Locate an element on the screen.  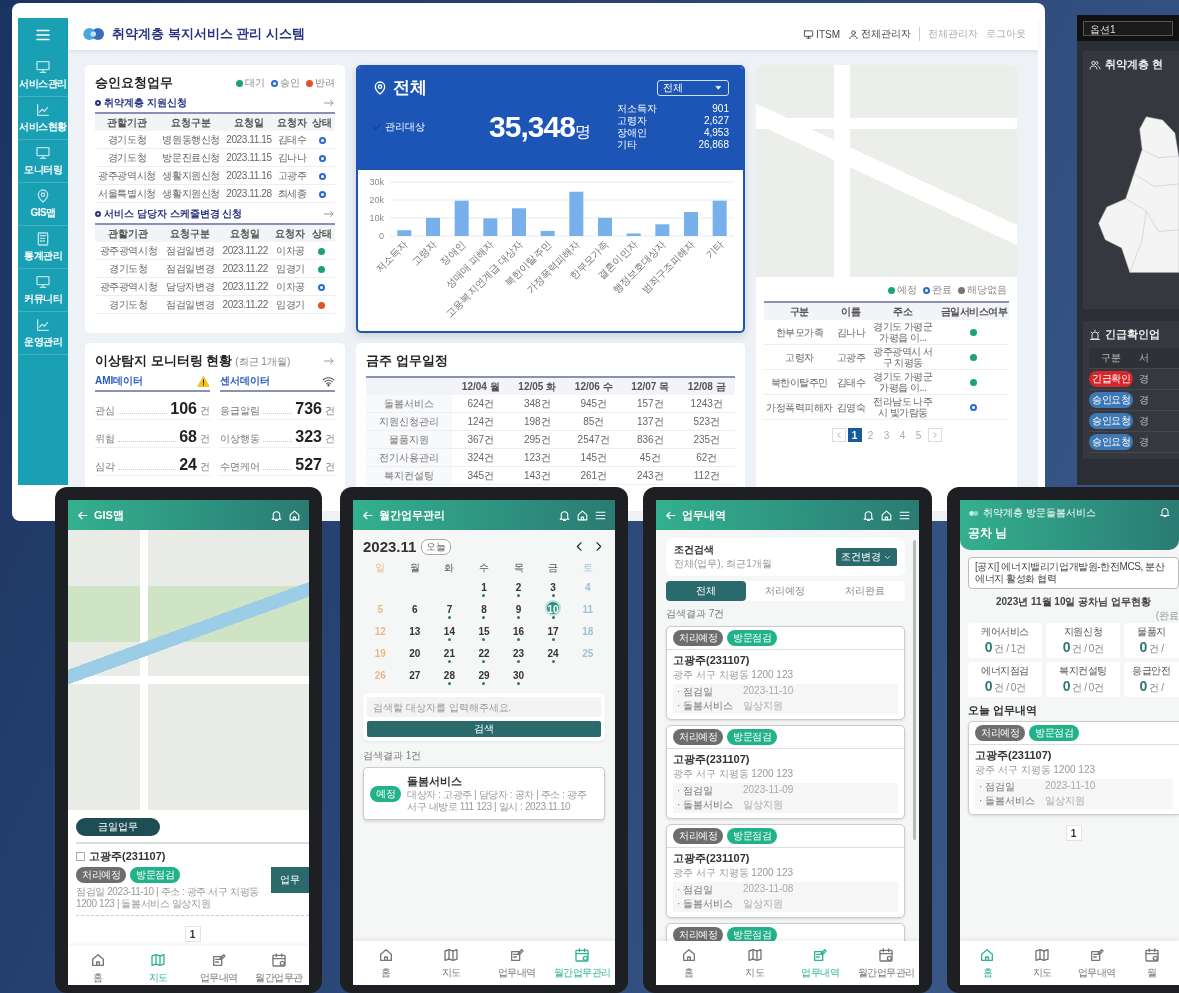
metric-label: 수면케어 is located at coordinates (240, 467).